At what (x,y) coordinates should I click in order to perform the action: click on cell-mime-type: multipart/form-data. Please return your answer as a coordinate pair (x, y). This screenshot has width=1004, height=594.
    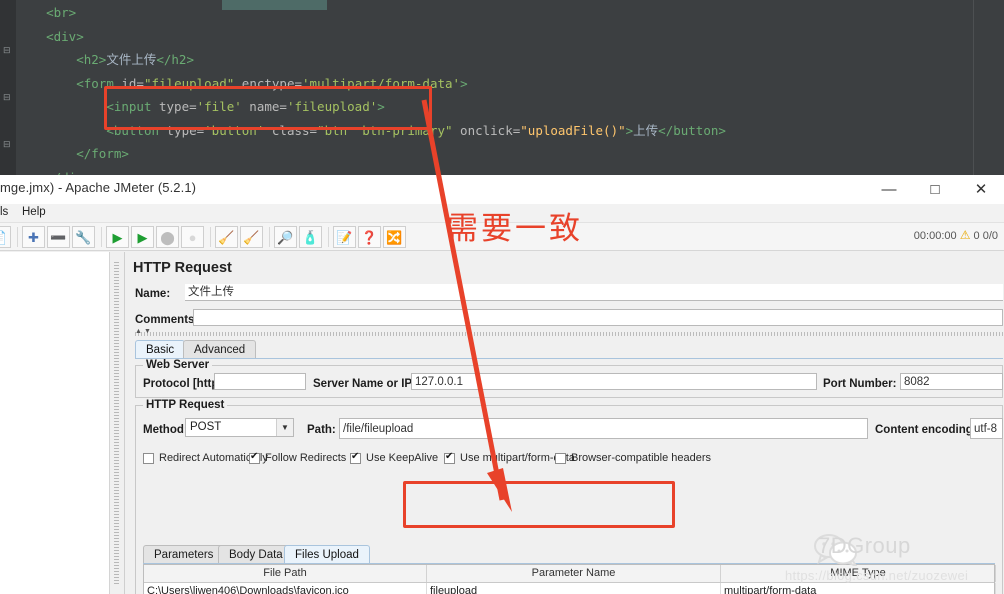
    Looking at the image, I should click on (858, 588).